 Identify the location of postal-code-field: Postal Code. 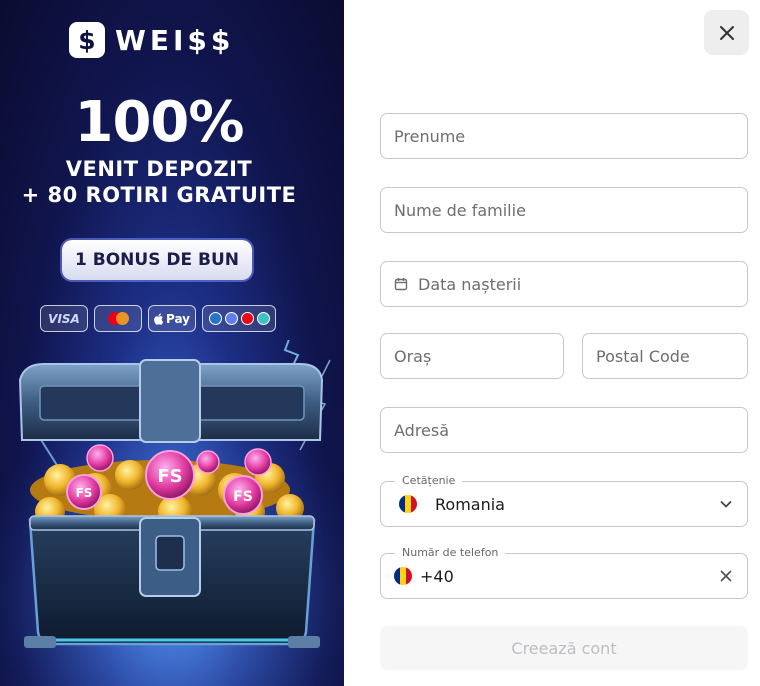
(665, 356).